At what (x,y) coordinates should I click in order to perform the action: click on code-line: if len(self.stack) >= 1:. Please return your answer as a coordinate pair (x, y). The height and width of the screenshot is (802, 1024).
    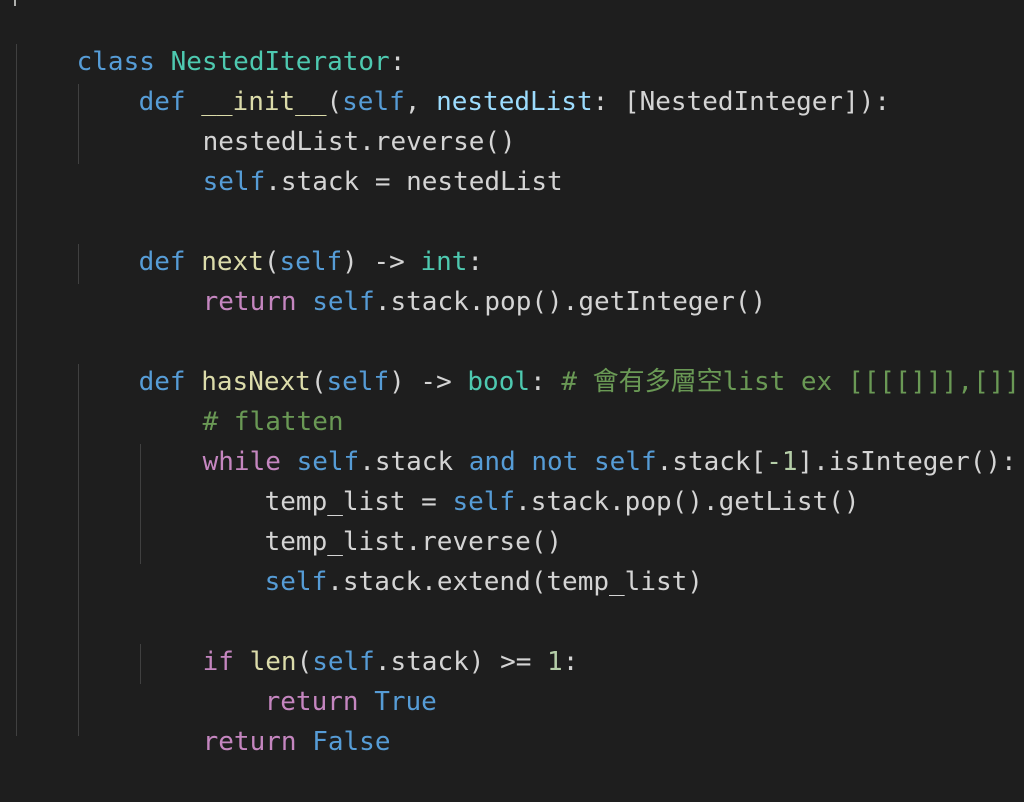
    Looking at the image, I should click on (359, 639).